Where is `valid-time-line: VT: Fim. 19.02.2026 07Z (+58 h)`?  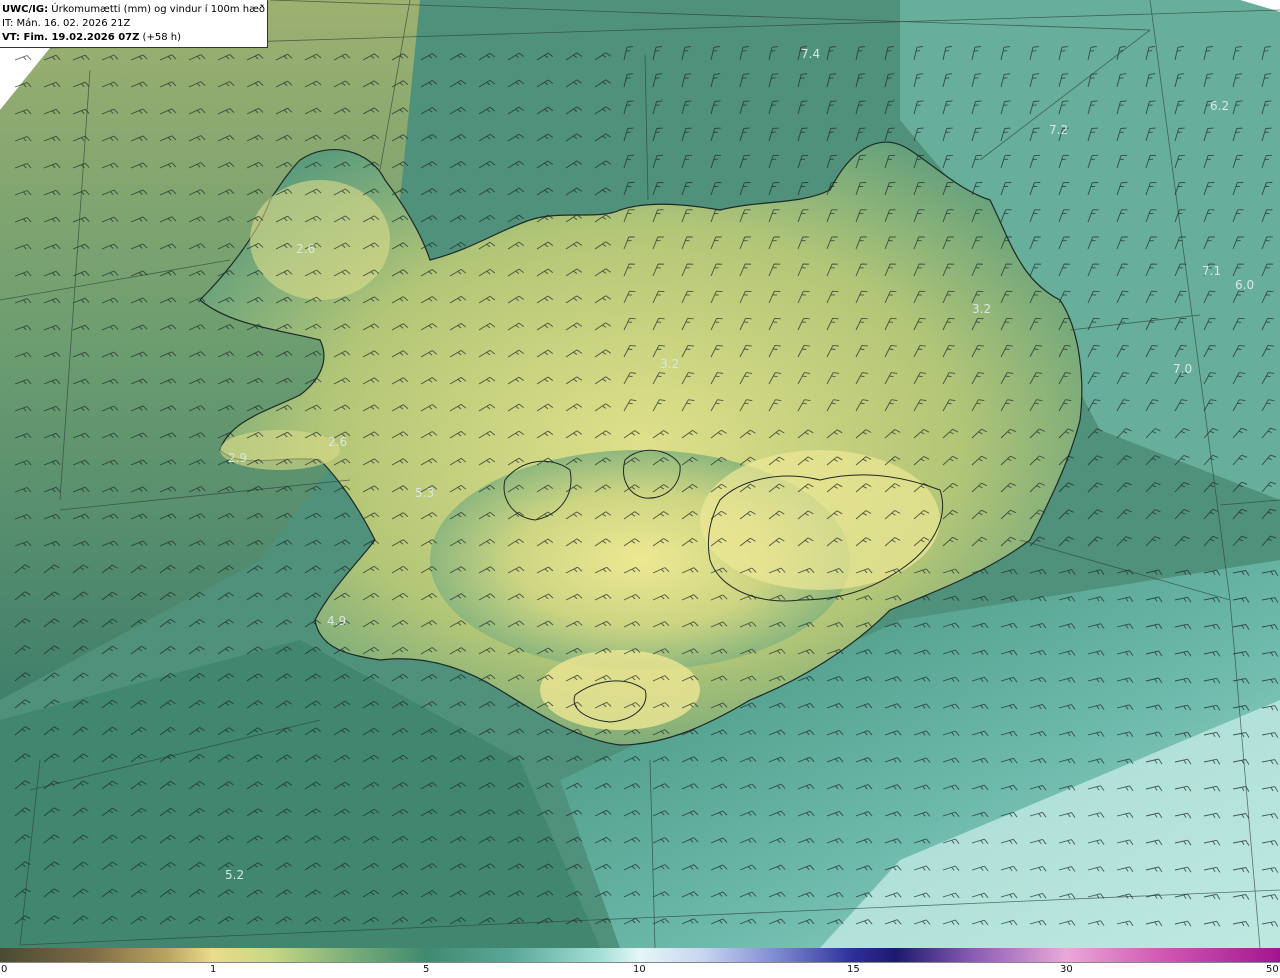
valid-time-line: VT: Fim. 19.02.2026 07Z (+58 h) is located at coordinates (134, 38).